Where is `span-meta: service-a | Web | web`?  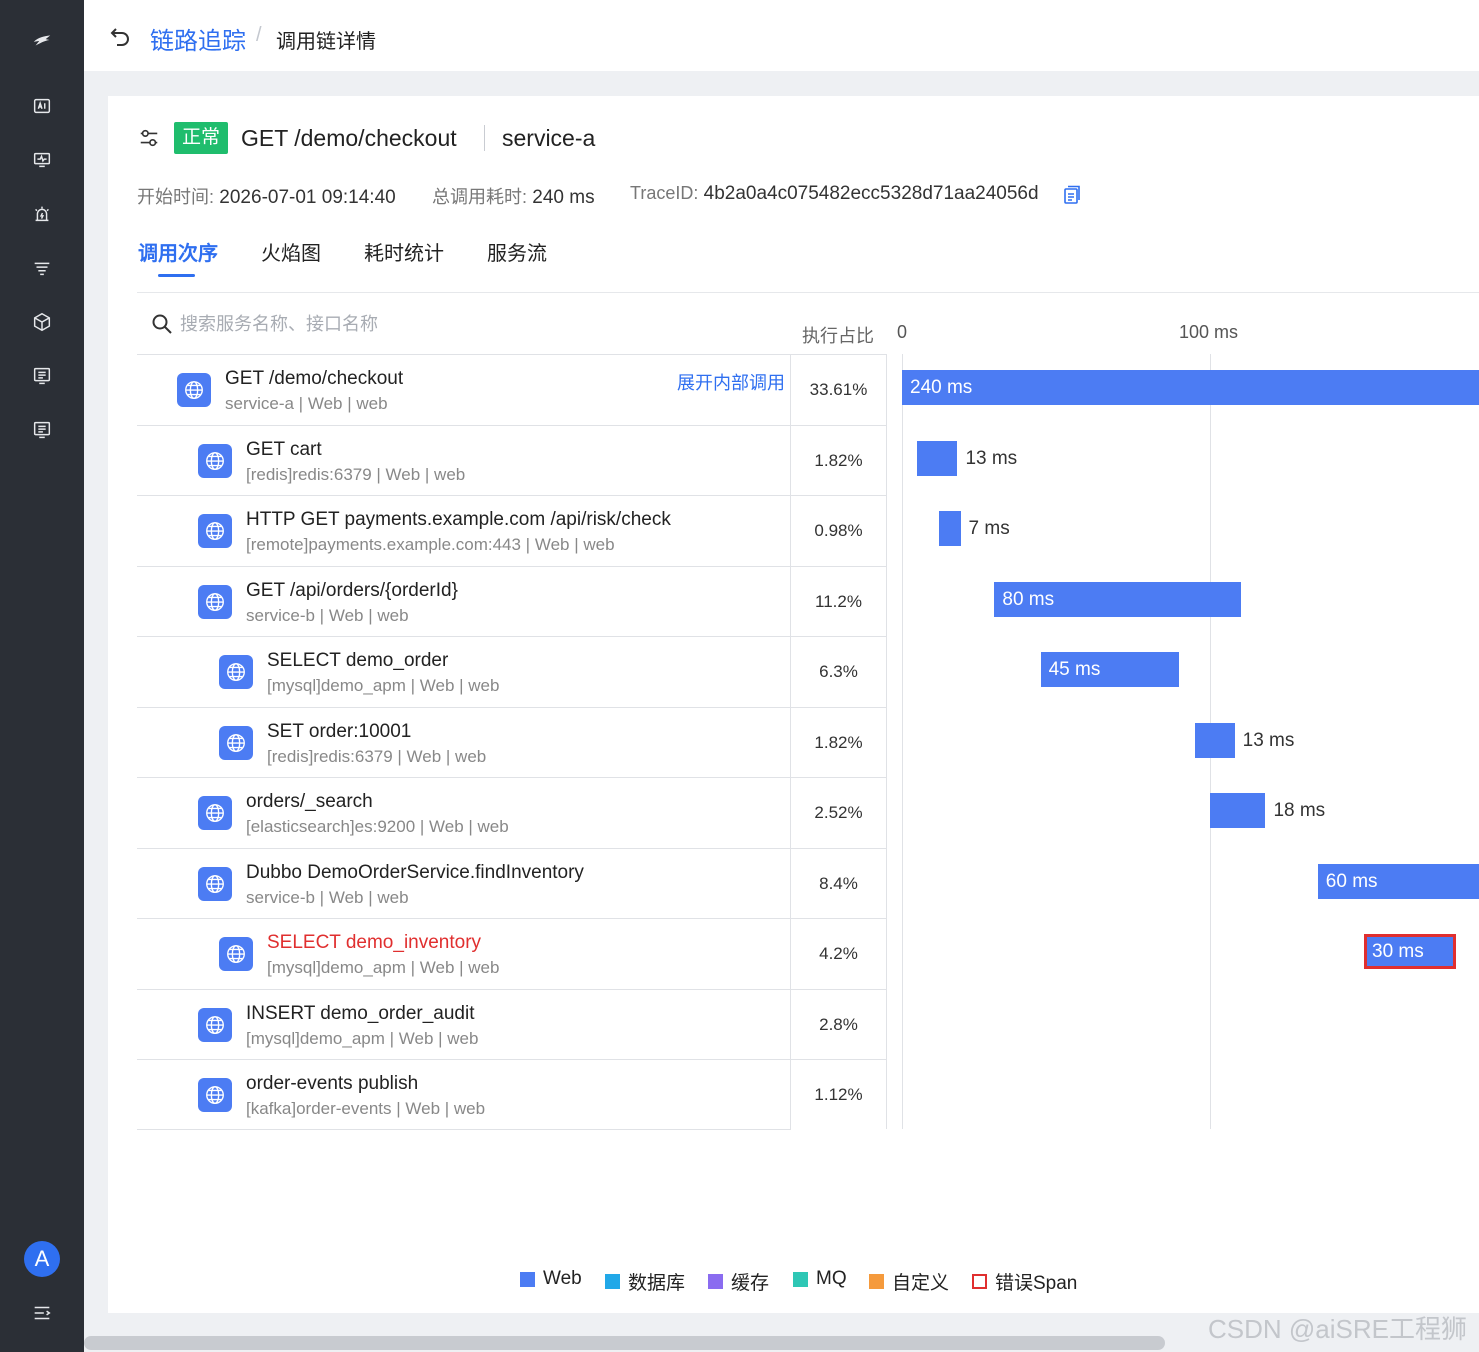 span-meta: service-a | Web | web is located at coordinates (306, 403).